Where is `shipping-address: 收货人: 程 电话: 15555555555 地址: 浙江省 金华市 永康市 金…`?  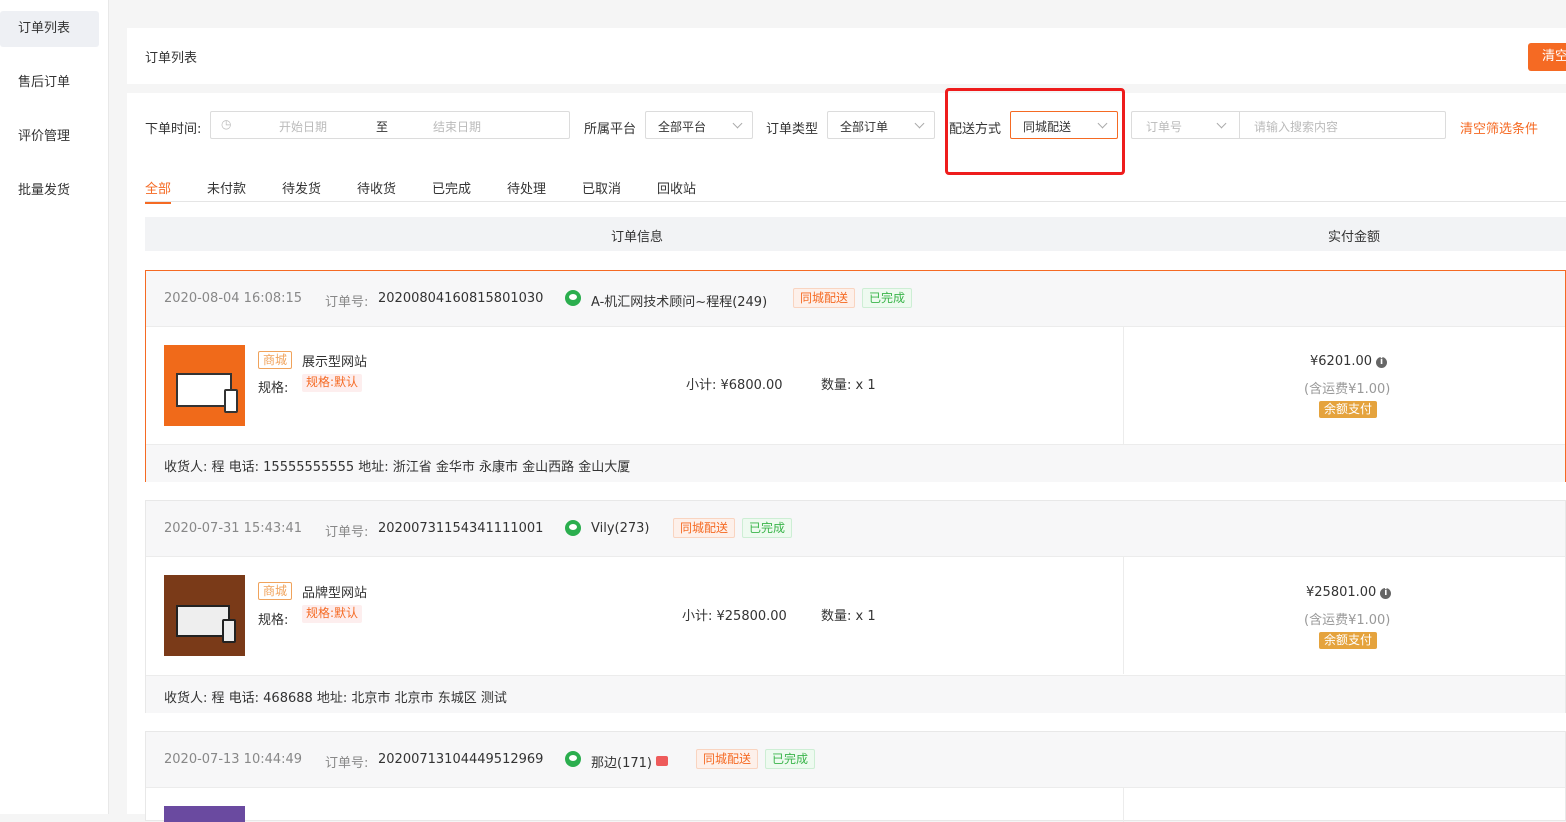 shipping-address: 收货人: 程 电话: 15555555555 地址: 浙江省 金华市 永康市 金… is located at coordinates (397, 467).